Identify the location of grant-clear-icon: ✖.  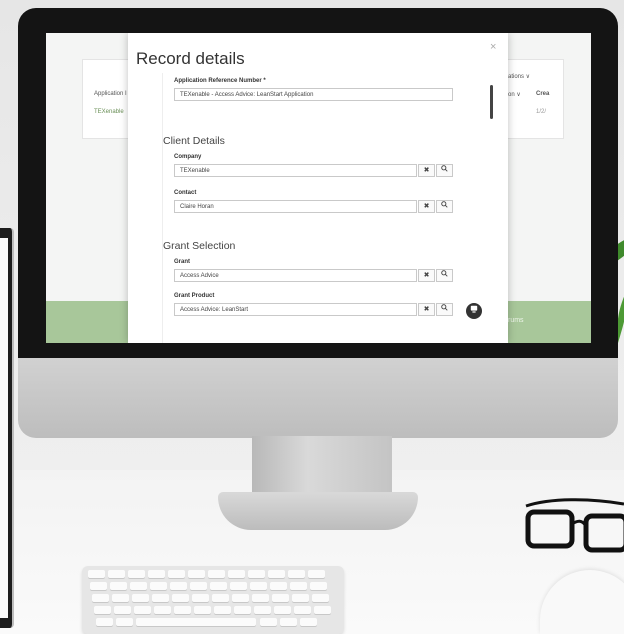
(426, 275).